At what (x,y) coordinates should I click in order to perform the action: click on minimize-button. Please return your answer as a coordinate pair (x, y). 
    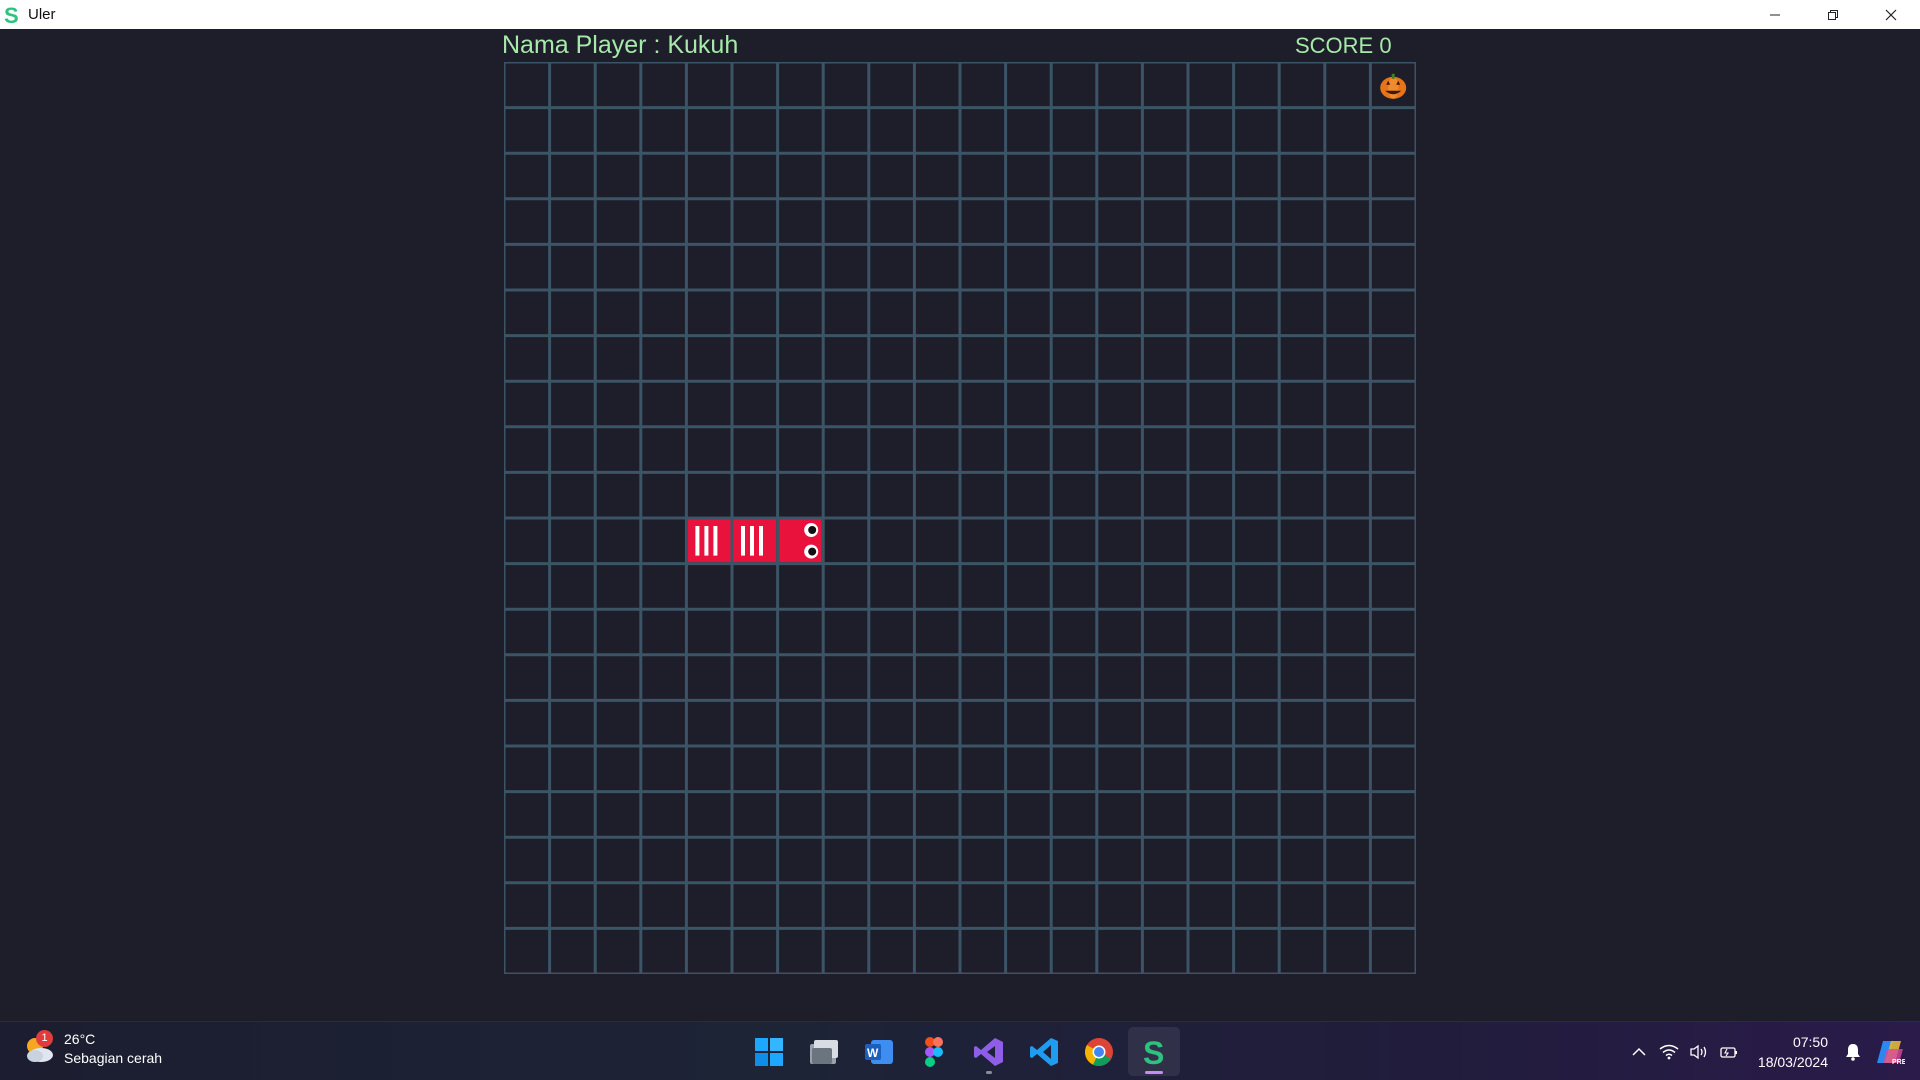
    Looking at the image, I should click on (1775, 14).